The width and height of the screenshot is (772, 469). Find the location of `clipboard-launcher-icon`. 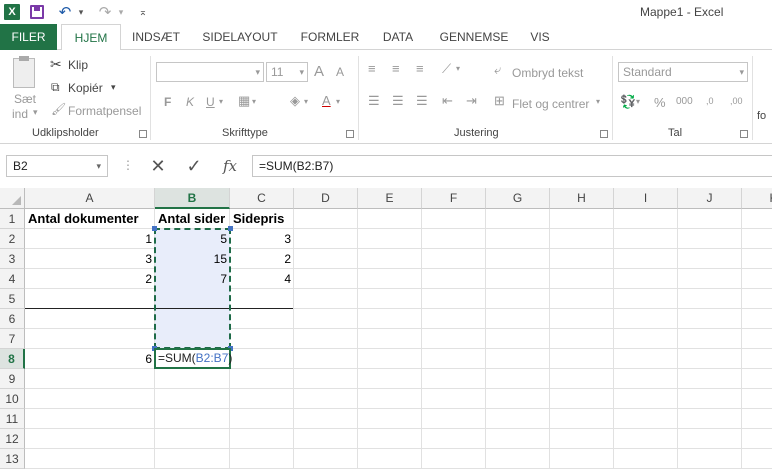

clipboard-launcher-icon is located at coordinates (143, 134).